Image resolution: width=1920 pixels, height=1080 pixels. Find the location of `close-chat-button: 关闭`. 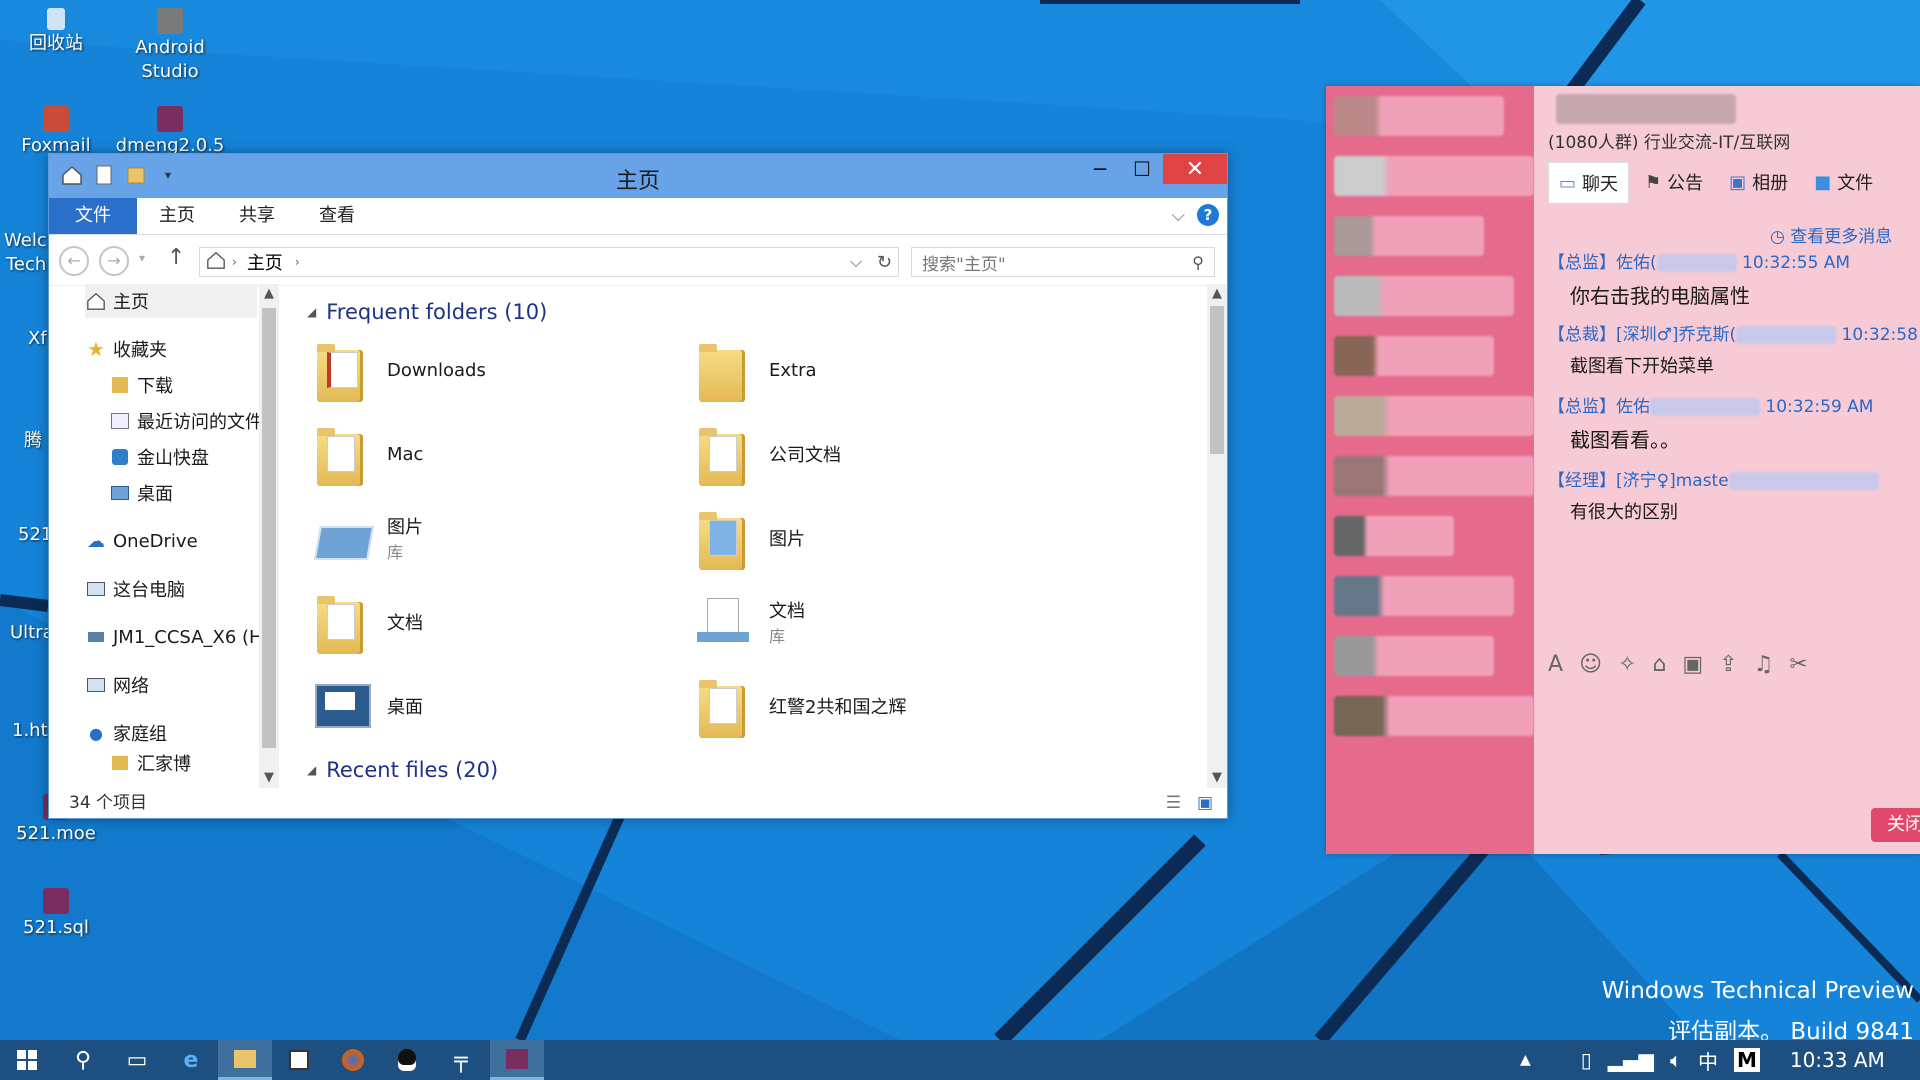

close-chat-button: 关闭 is located at coordinates (1895, 825).